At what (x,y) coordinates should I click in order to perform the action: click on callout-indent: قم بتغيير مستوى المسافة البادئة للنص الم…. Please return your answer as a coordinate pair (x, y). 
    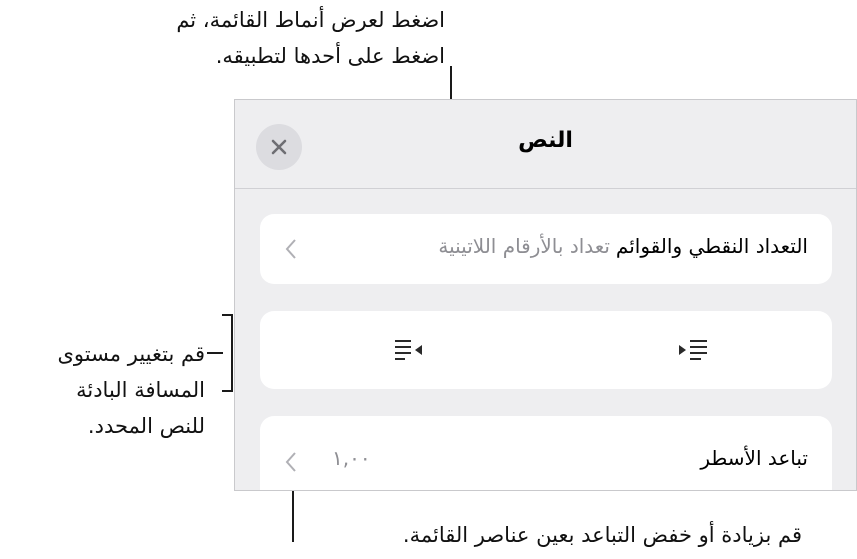
    Looking at the image, I should click on (131, 390).